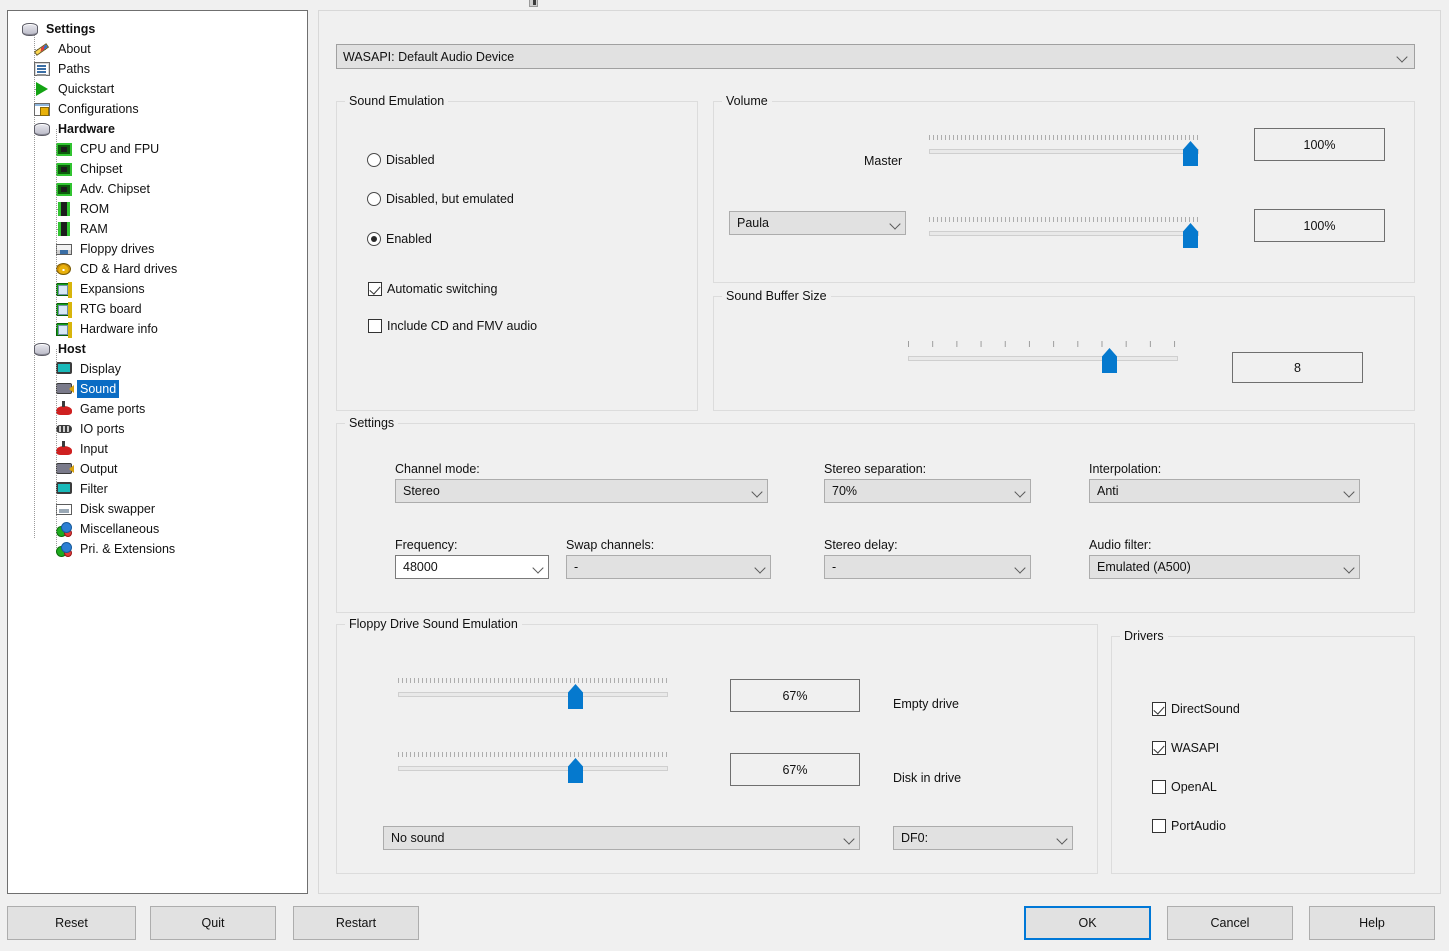 This screenshot has width=1449, height=951. What do you see at coordinates (86, 129) in the screenshot?
I see `sidebar-item-label: Hardware` at bounding box center [86, 129].